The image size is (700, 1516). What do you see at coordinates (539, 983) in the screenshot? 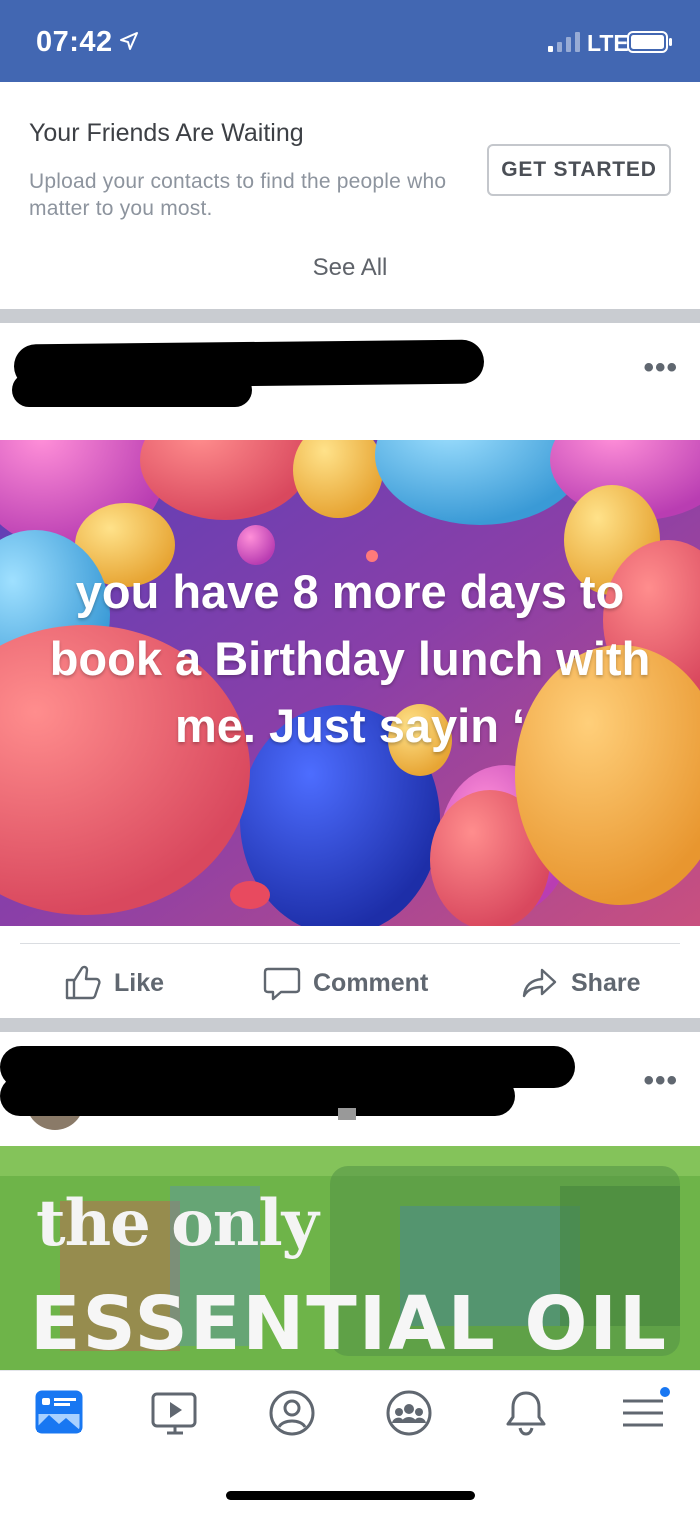
I see `share-arrow-icon` at bounding box center [539, 983].